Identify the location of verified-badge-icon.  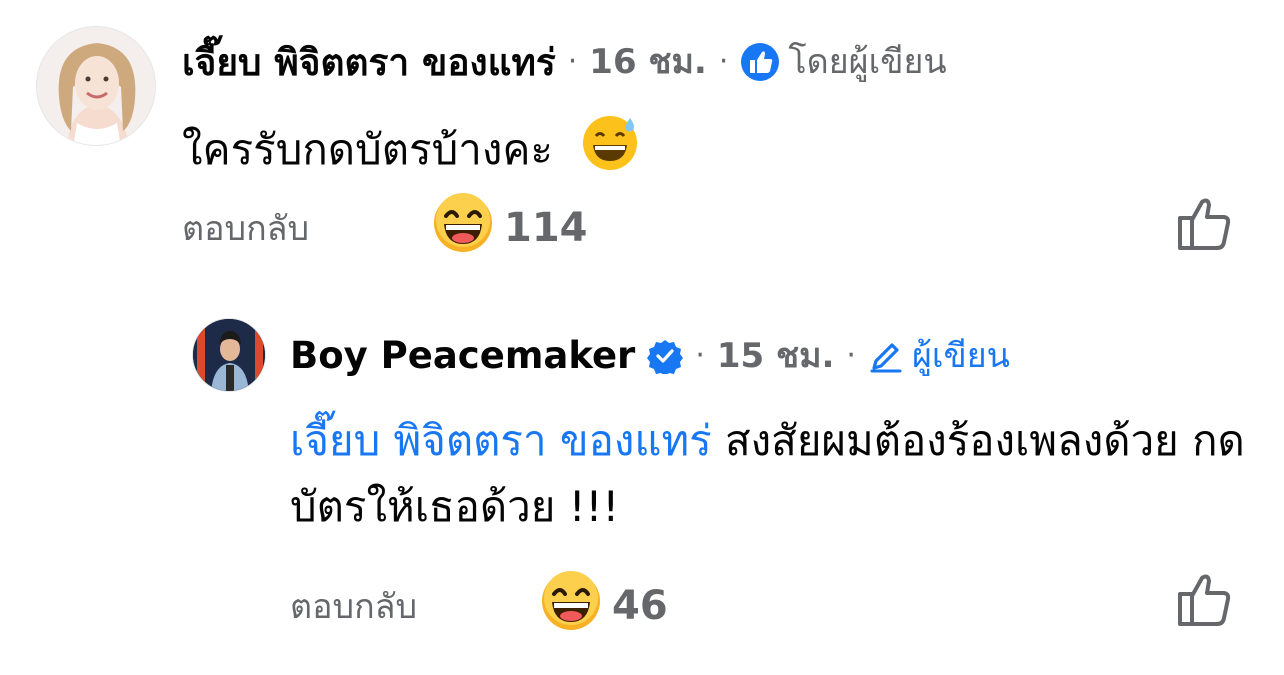
(665, 356).